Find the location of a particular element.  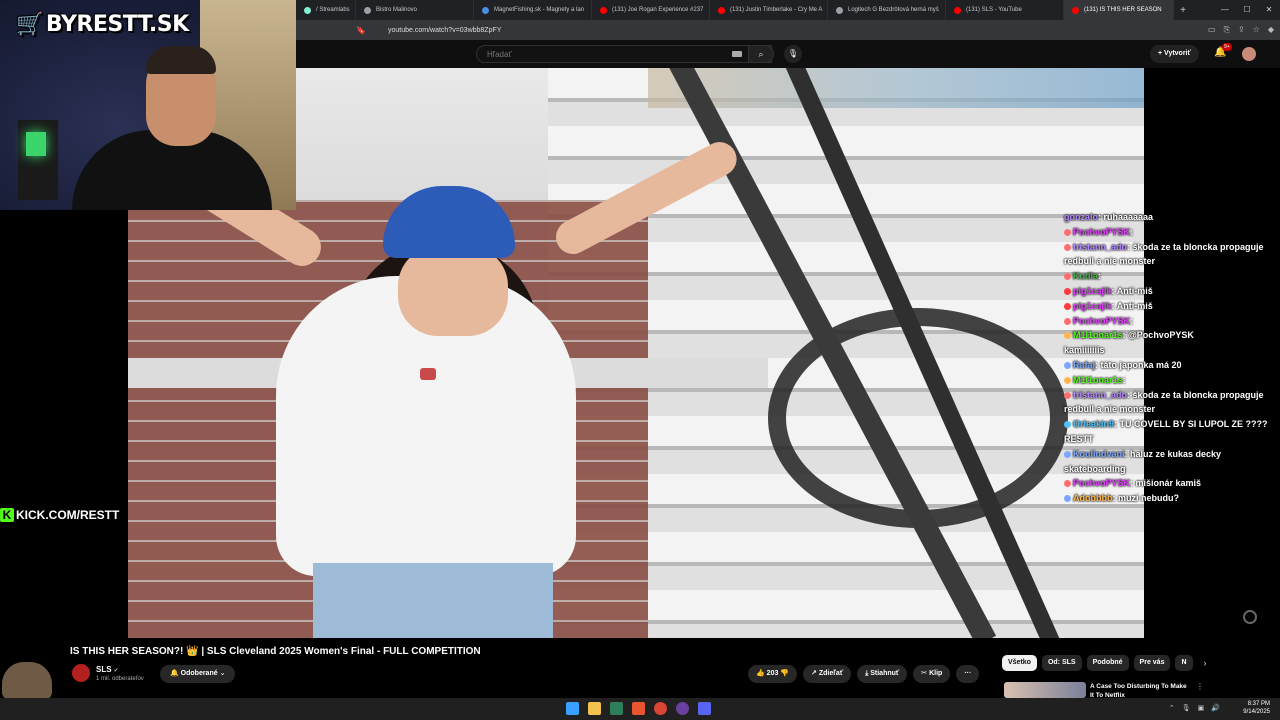

skater-helmet is located at coordinates (449, 222).